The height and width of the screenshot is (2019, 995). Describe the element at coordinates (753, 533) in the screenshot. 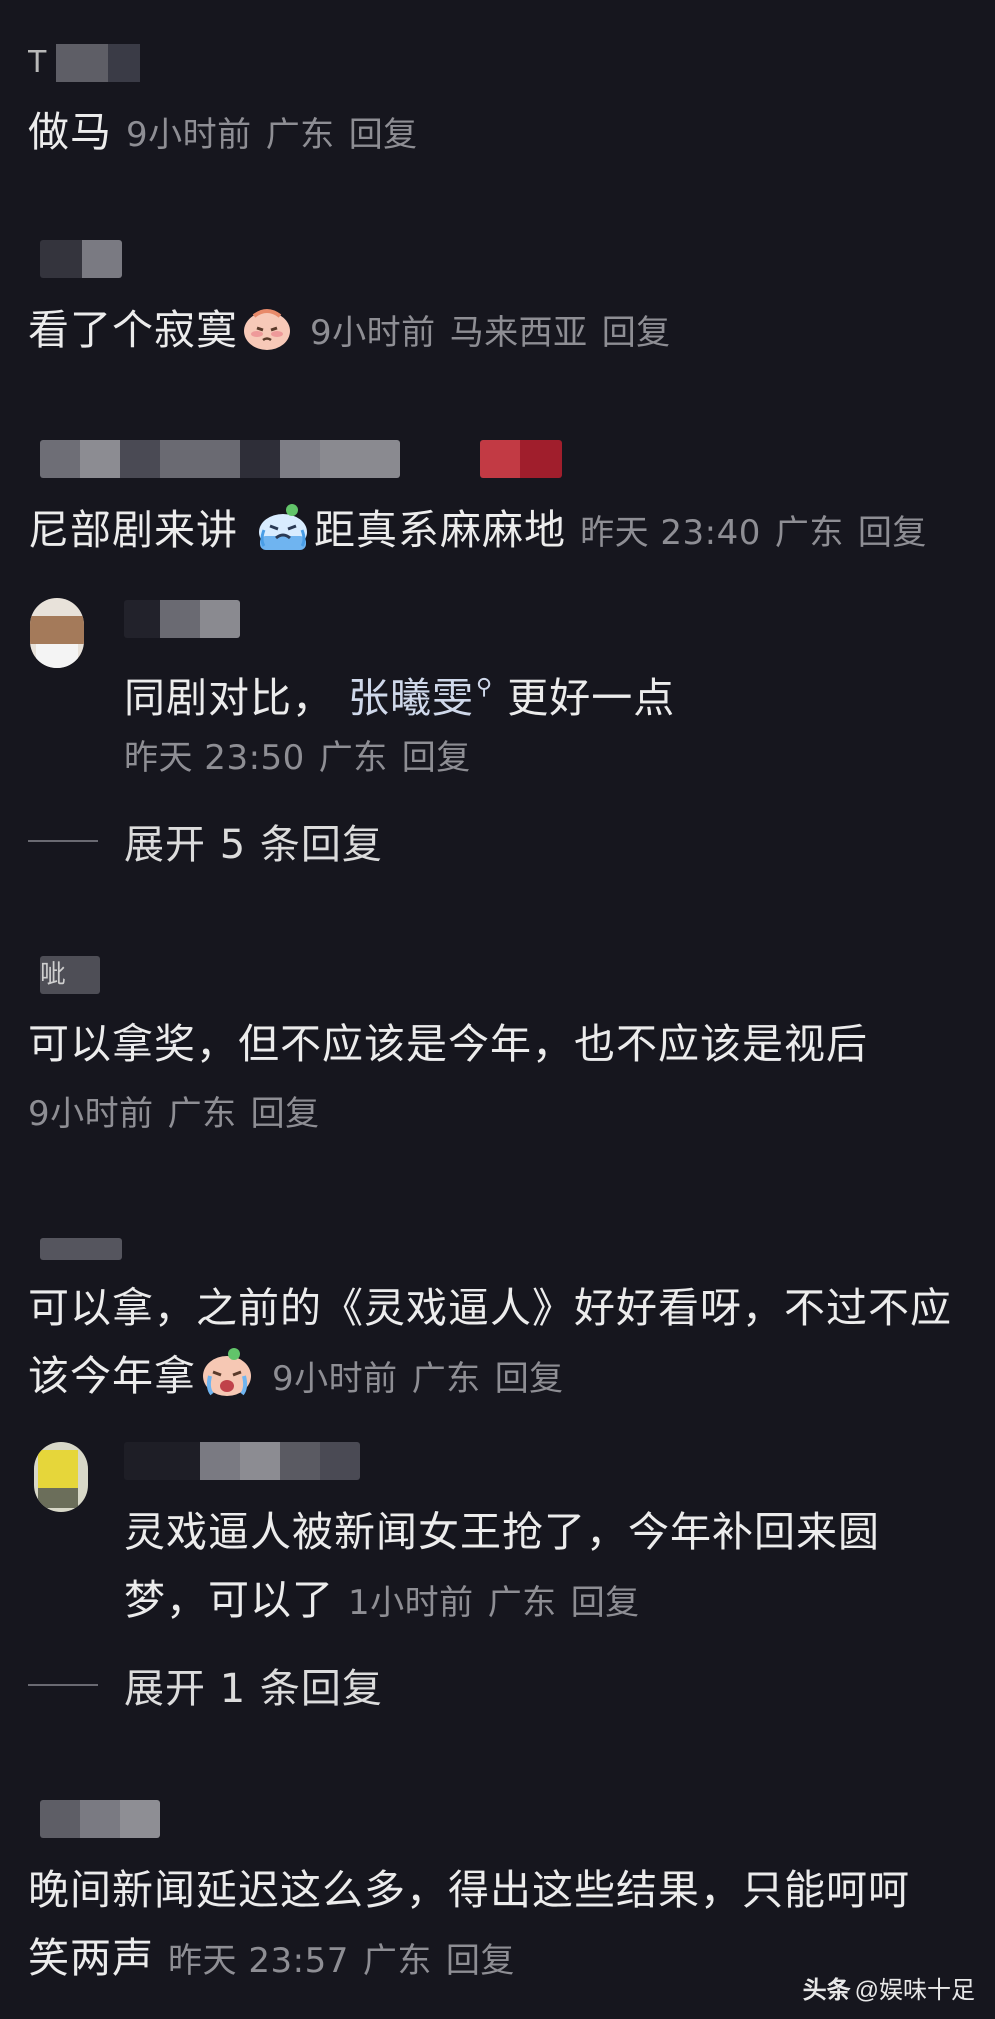

I see `comment-meta: 昨天 23:40 广东 回复` at that location.